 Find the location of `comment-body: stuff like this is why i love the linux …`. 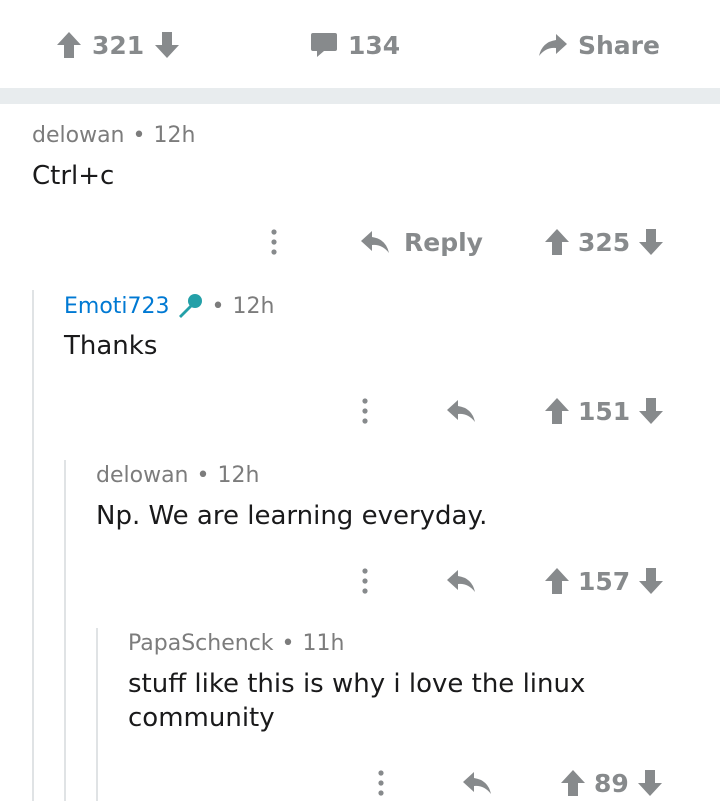

comment-body: stuff like this is why i love the linux … is located at coordinates (357, 701).